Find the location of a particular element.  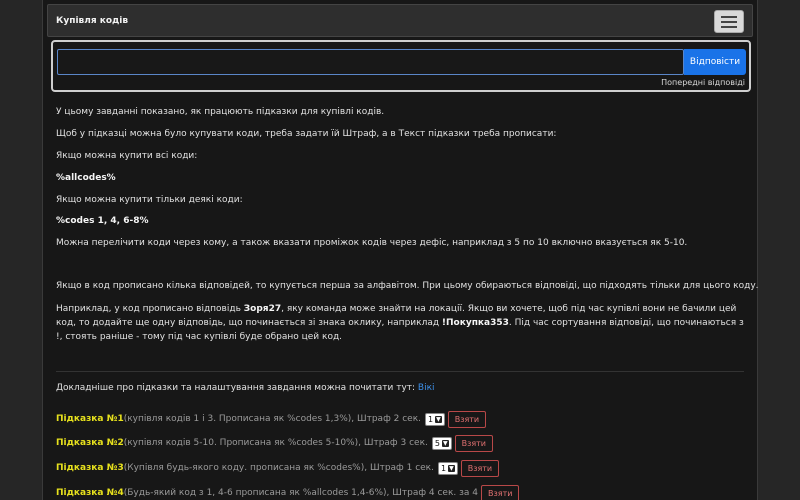

send-answer-button: Відповісти is located at coordinates (715, 62).